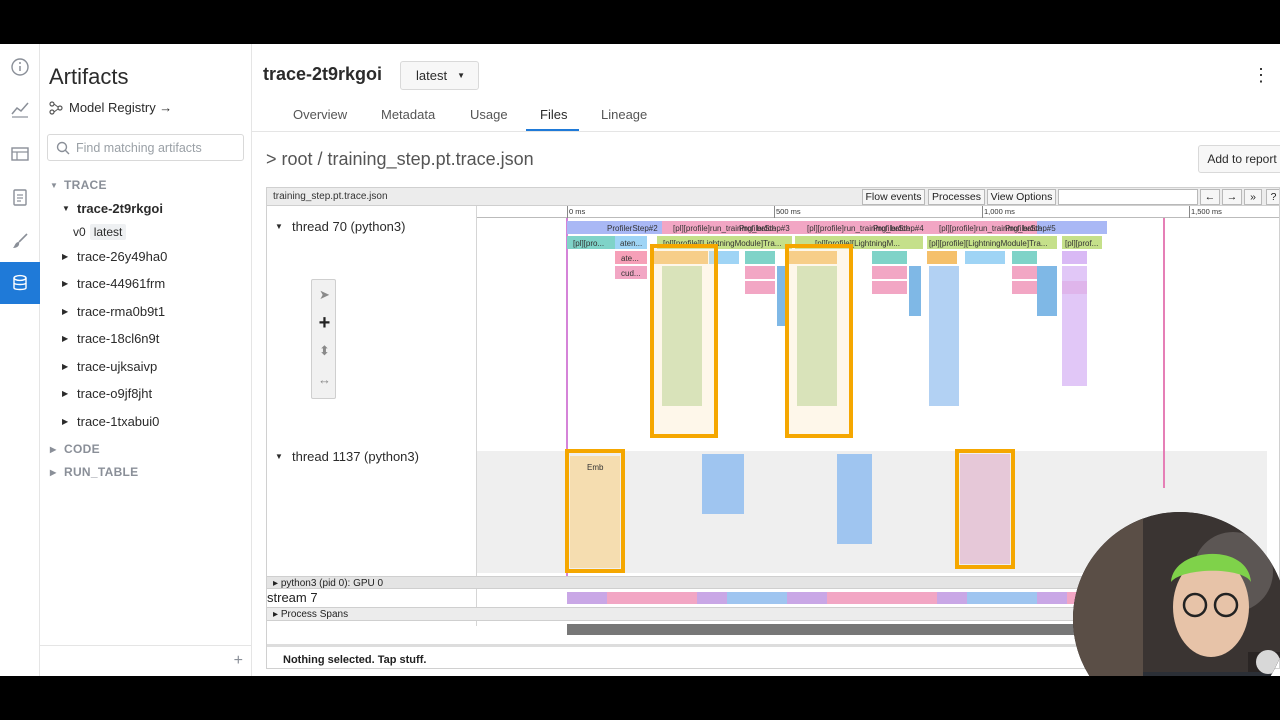  What do you see at coordinates (1030, 228) in the screenshot?
I see `event-label: ProfilerStep#5` at bounding box center [1030, 228].